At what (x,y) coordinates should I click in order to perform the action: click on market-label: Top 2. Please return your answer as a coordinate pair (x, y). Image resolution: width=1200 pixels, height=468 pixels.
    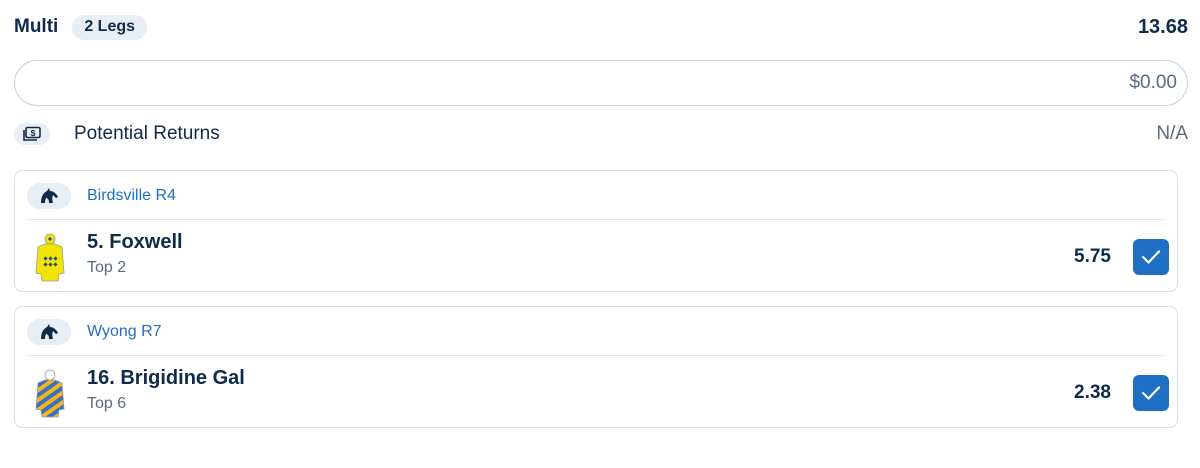
    Looking at the image, I should click on (107, 267).